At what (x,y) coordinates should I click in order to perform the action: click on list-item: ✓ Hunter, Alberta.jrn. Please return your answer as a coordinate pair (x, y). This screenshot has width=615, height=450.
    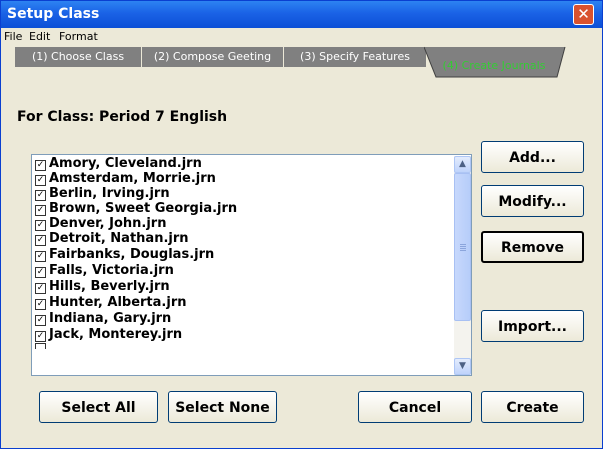
    Looking at the image, I should click on (110, 302).